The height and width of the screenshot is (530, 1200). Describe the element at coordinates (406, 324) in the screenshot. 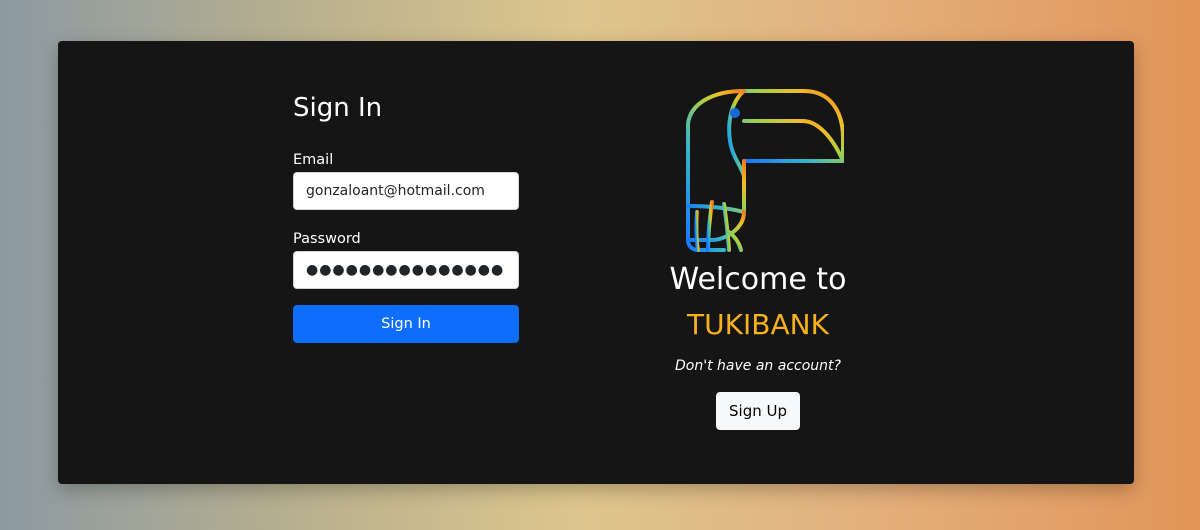

I see `sign-in-button: Sign In` at that location.